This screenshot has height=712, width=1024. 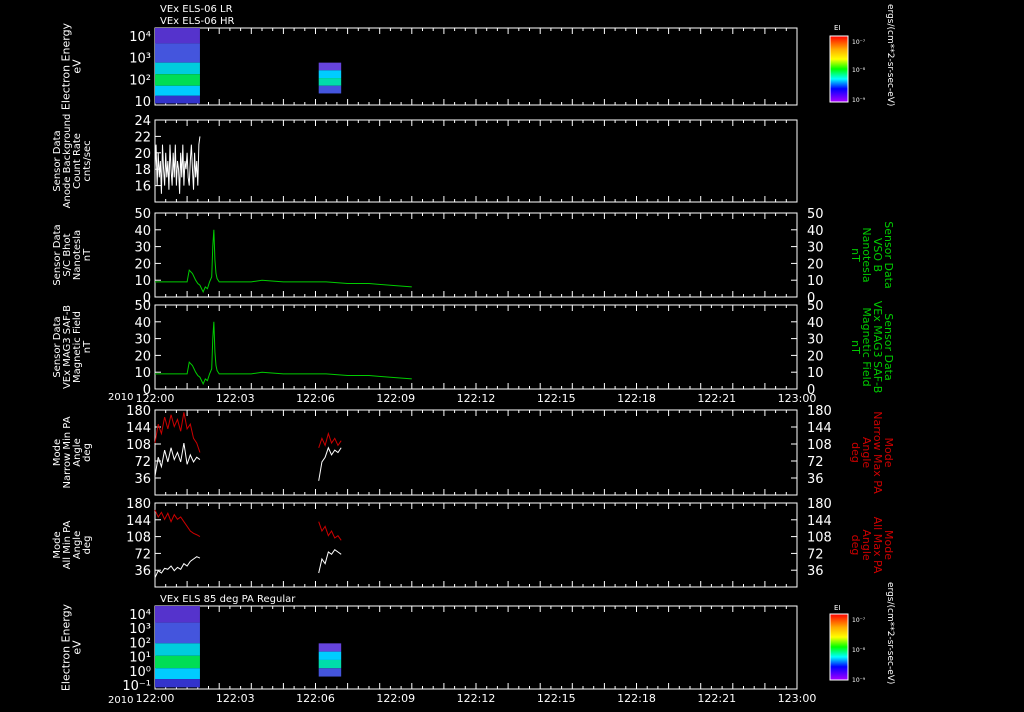 I want to click on y-tick-label: 10⁰, so click(x=140, y=672).